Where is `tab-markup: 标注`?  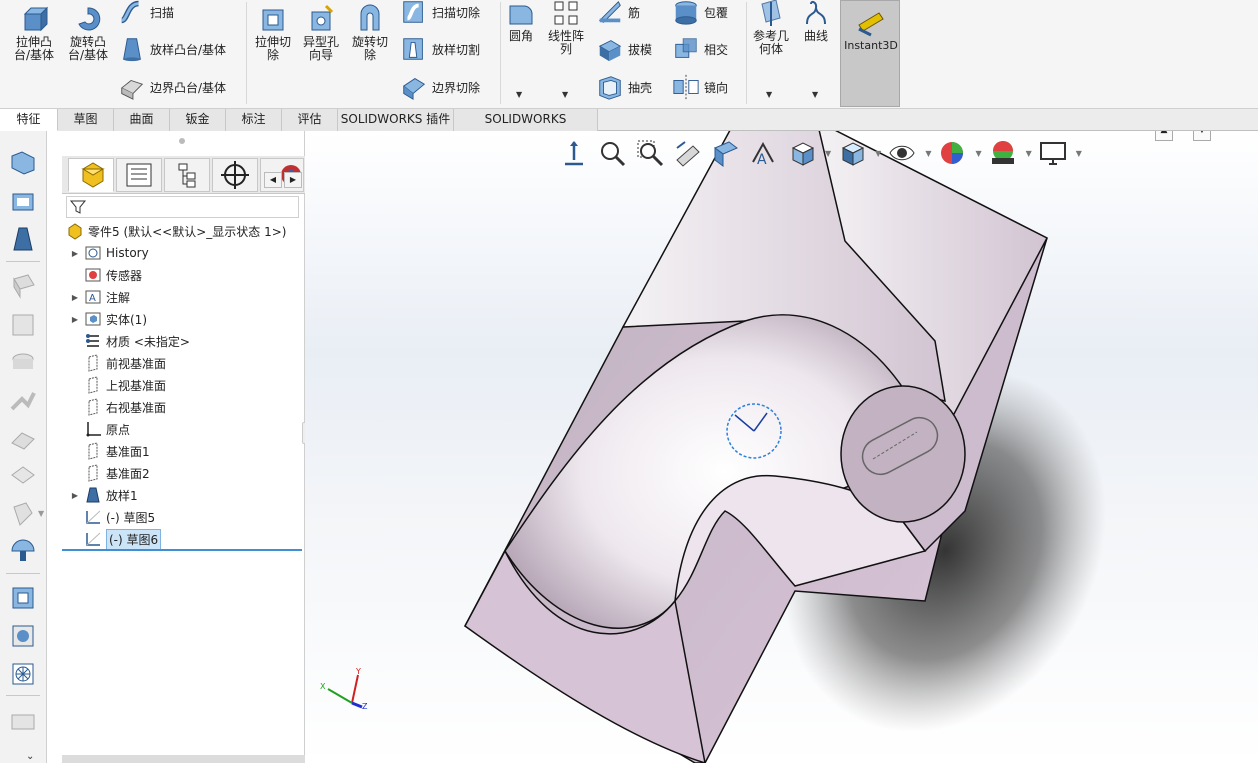 tab-markup: 标注 is located at coordinates (254, 120).